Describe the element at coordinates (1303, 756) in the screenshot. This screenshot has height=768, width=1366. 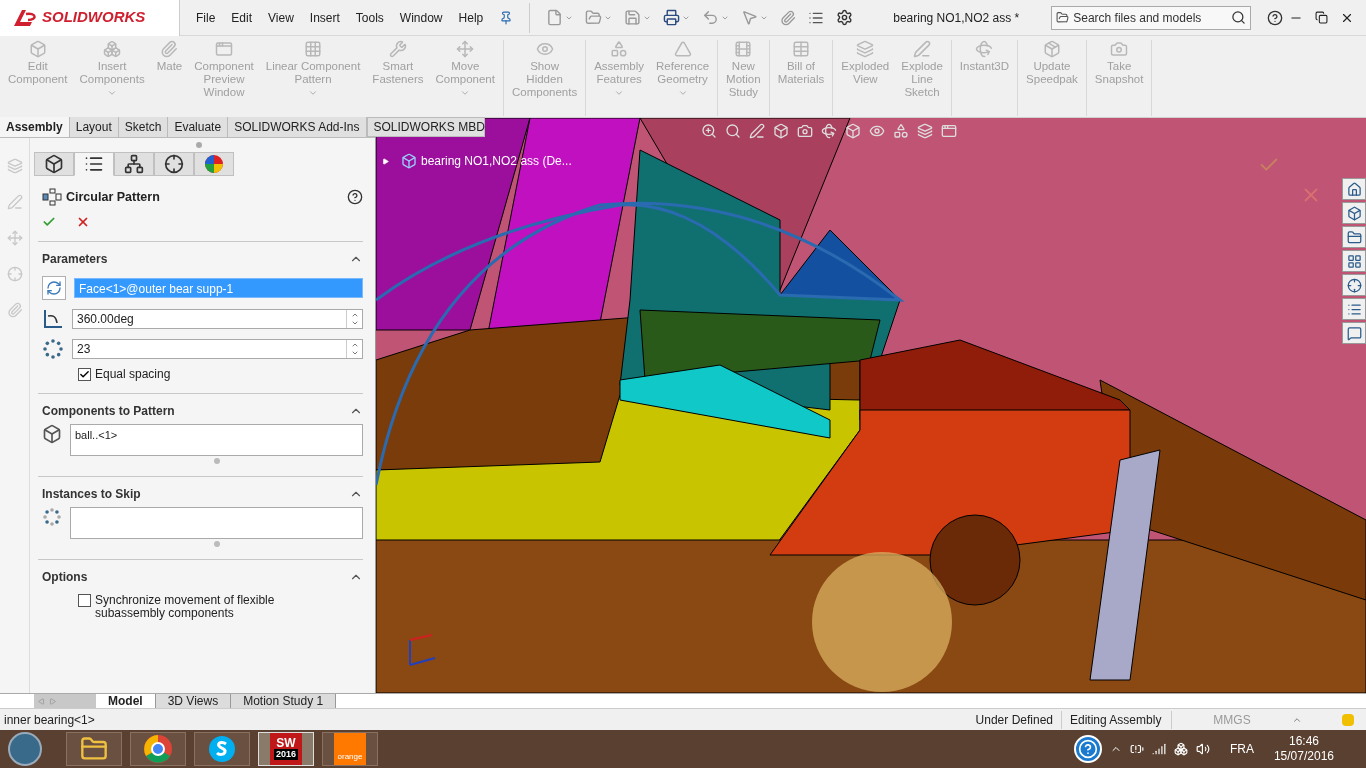
I see `clock-date: 15/07/2016` at that location.